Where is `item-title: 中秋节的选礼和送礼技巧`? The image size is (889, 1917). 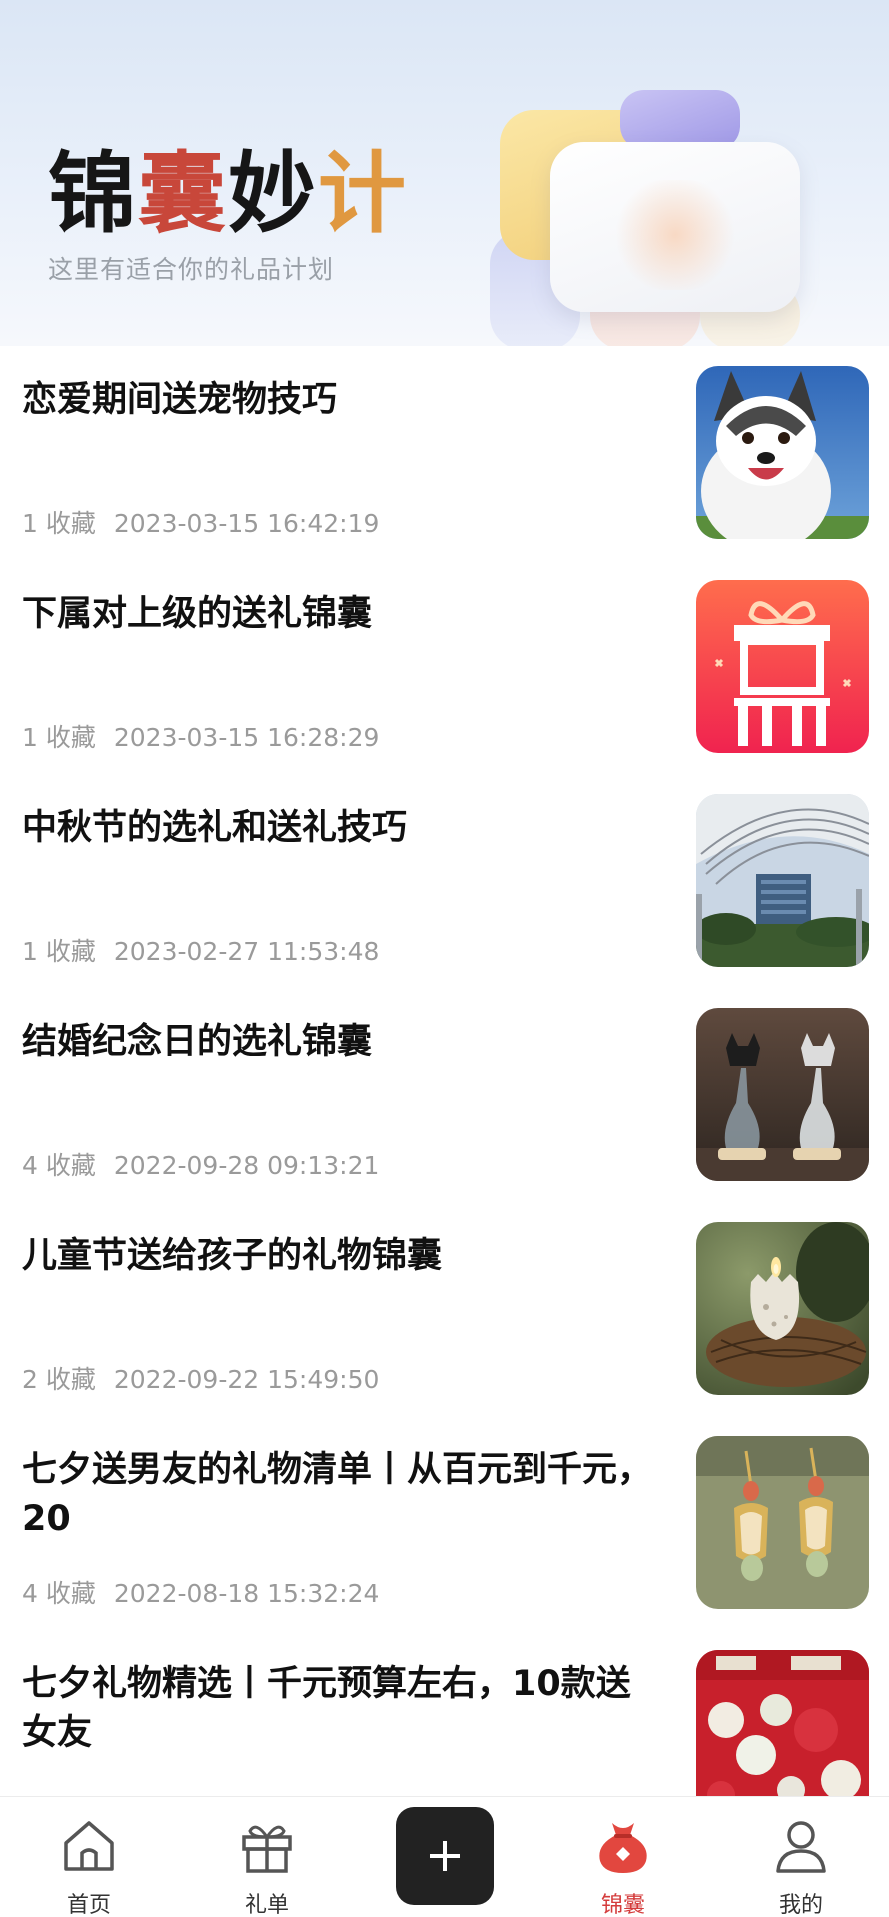
item-title: 中秋节的选礼和送礼技巧 is located at coordinates (215, 828).